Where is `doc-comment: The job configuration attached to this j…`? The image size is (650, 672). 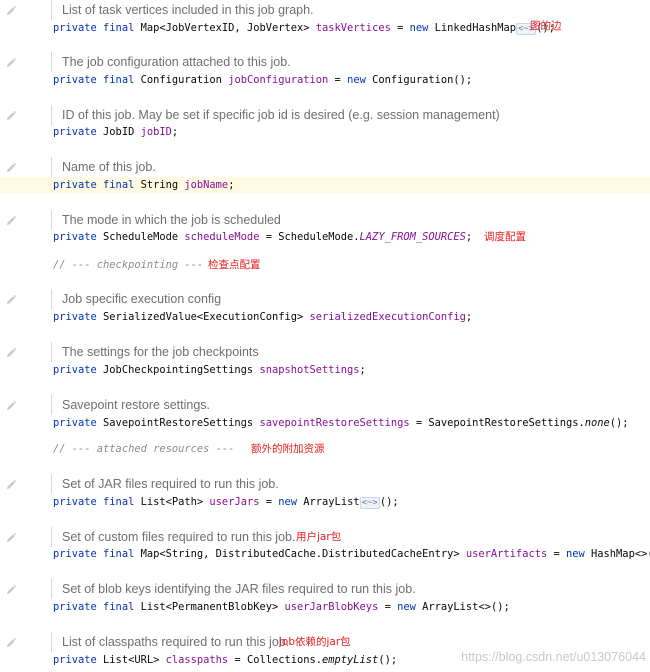
doc-comment: The job configuration attached to this j… is located at coordinates (176, 62).